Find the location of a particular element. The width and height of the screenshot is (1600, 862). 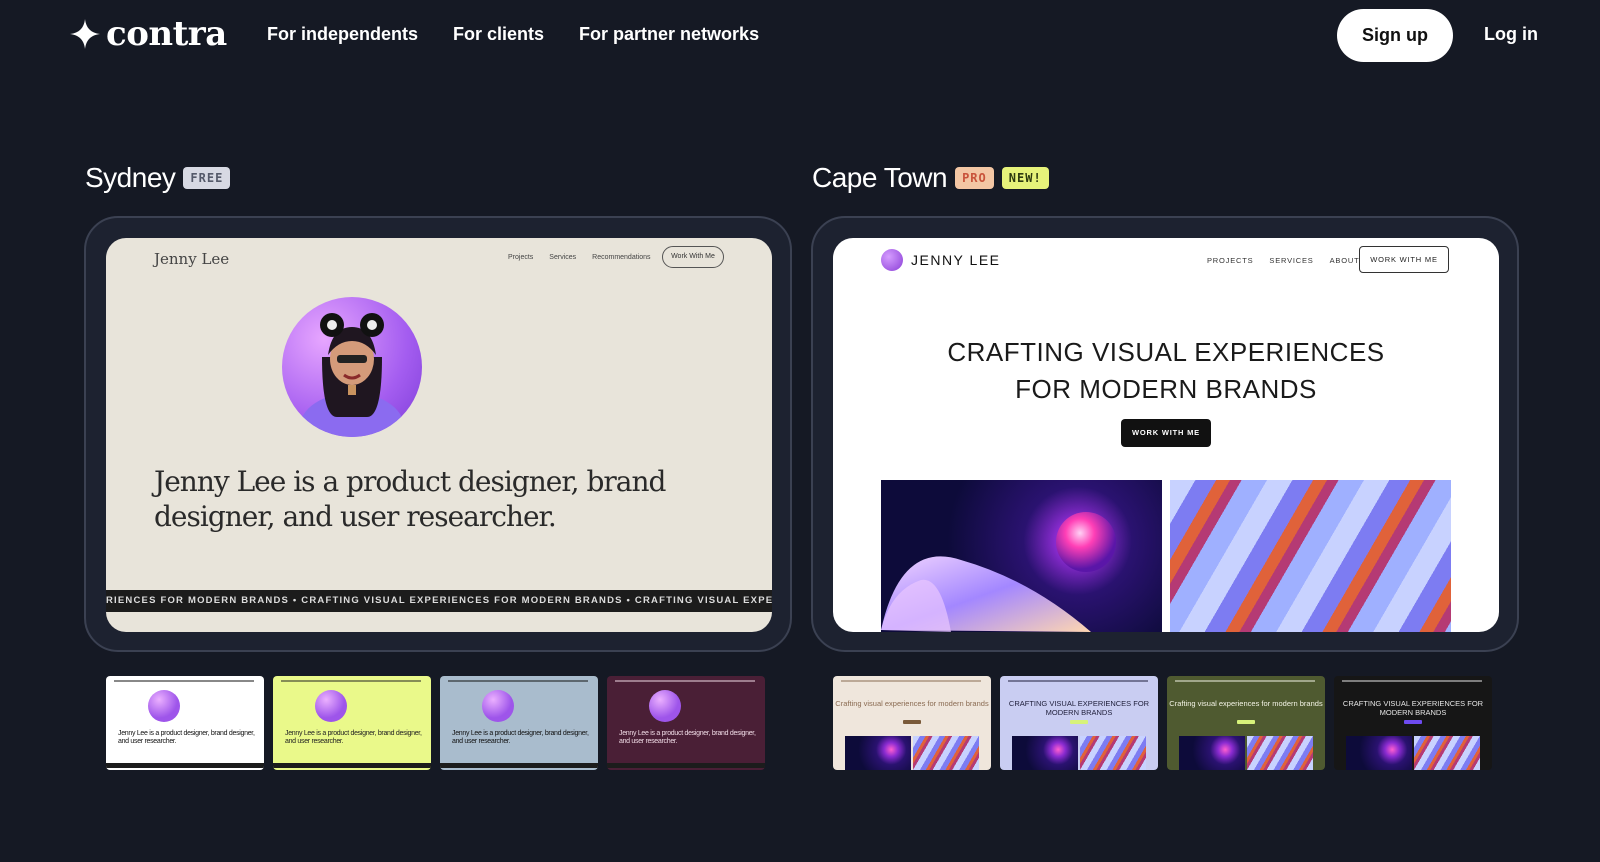

template-title-sydney: Sydney FREE is located at coordinates (158, 178).